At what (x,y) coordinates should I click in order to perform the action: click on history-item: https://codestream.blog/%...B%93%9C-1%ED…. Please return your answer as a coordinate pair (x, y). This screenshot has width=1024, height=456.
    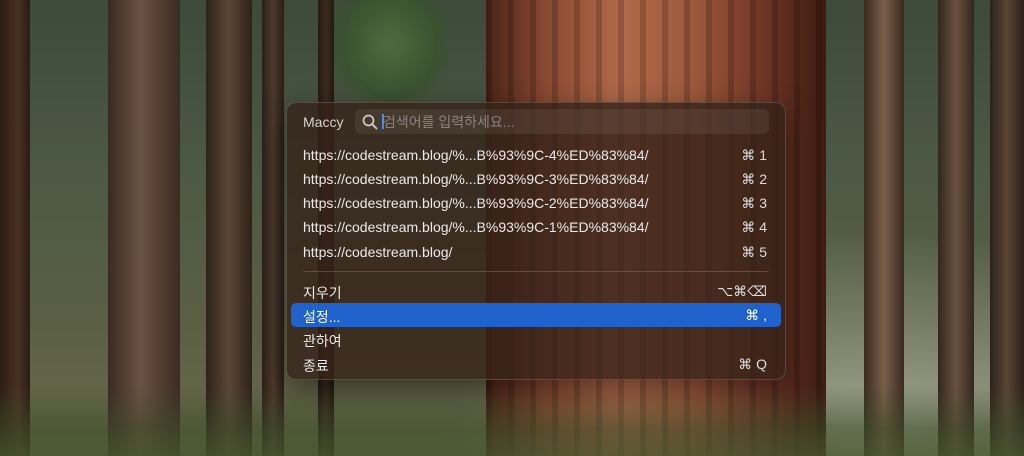
    Looking at the image, I should click on (536, 227).